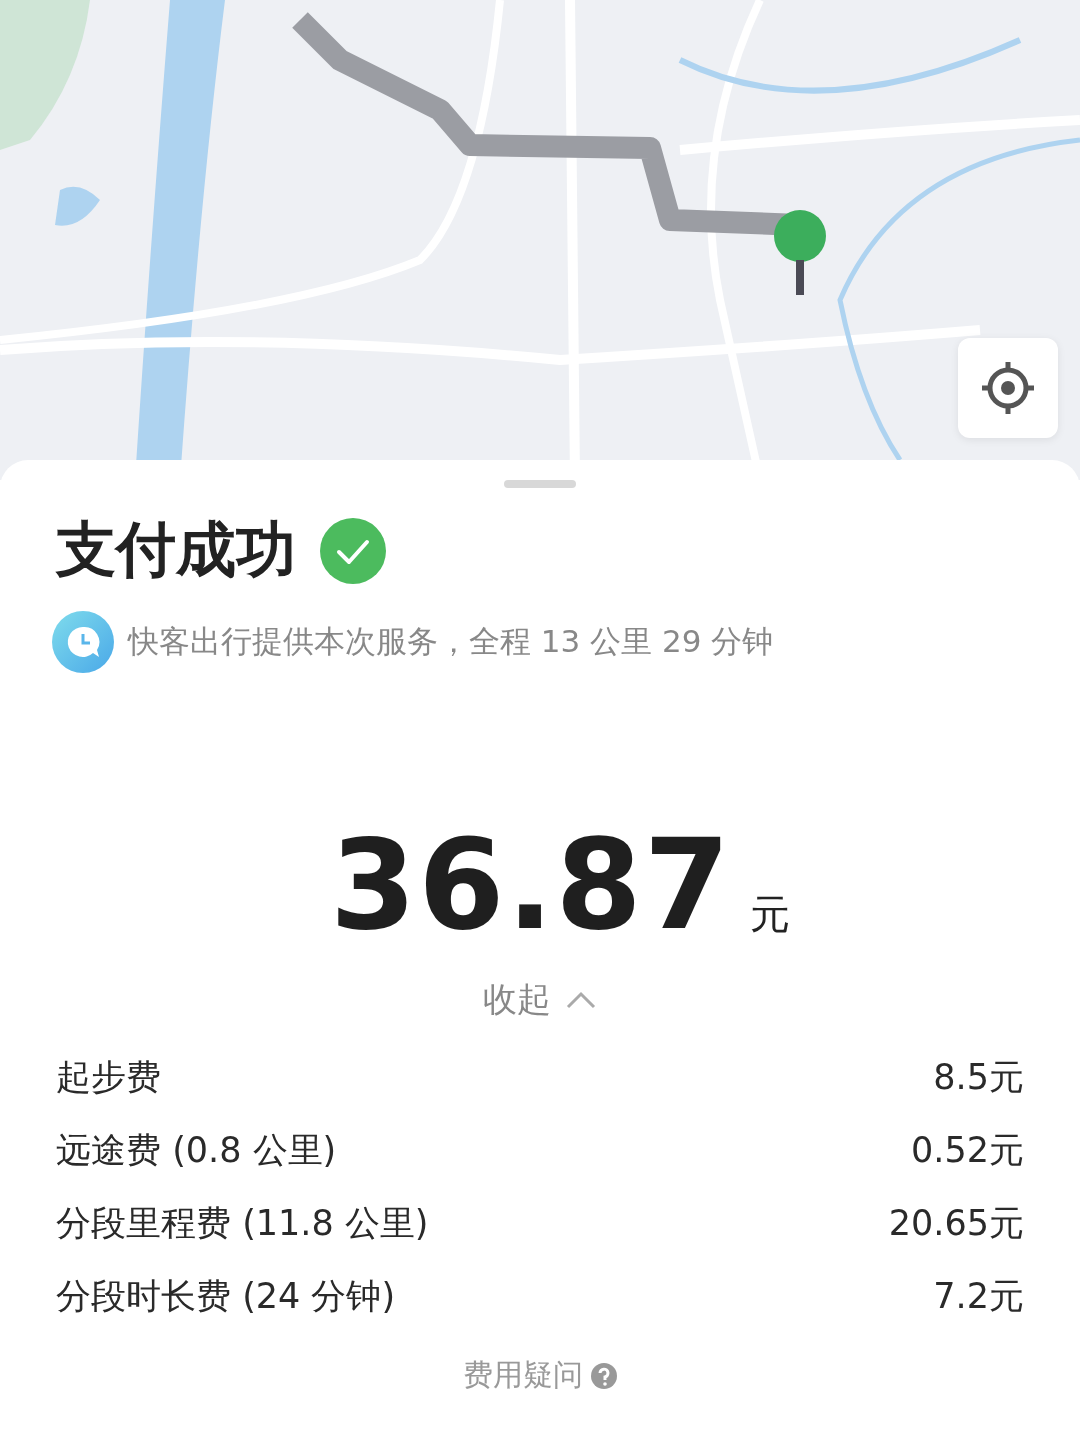  What do you see at coordinates (176, 549) in the screenshot?
I see `payment-title: 支付成功` at bounding box center [176, 549].